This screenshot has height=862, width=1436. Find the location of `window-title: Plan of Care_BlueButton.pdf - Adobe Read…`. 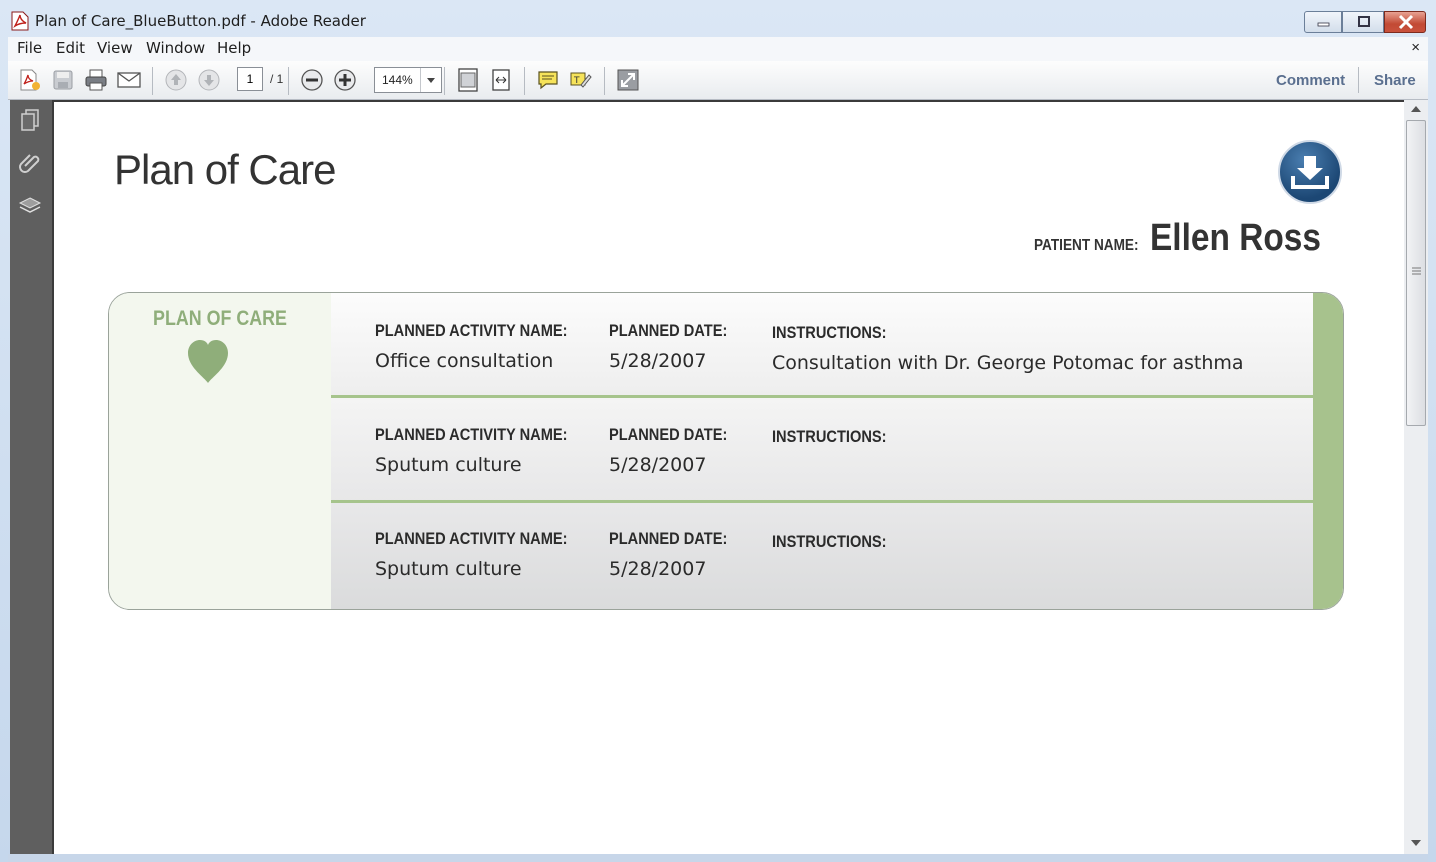

window-title: Plan of Care_BlueButton.pdf - Adobe Read… is located at coordinates (200, 21).